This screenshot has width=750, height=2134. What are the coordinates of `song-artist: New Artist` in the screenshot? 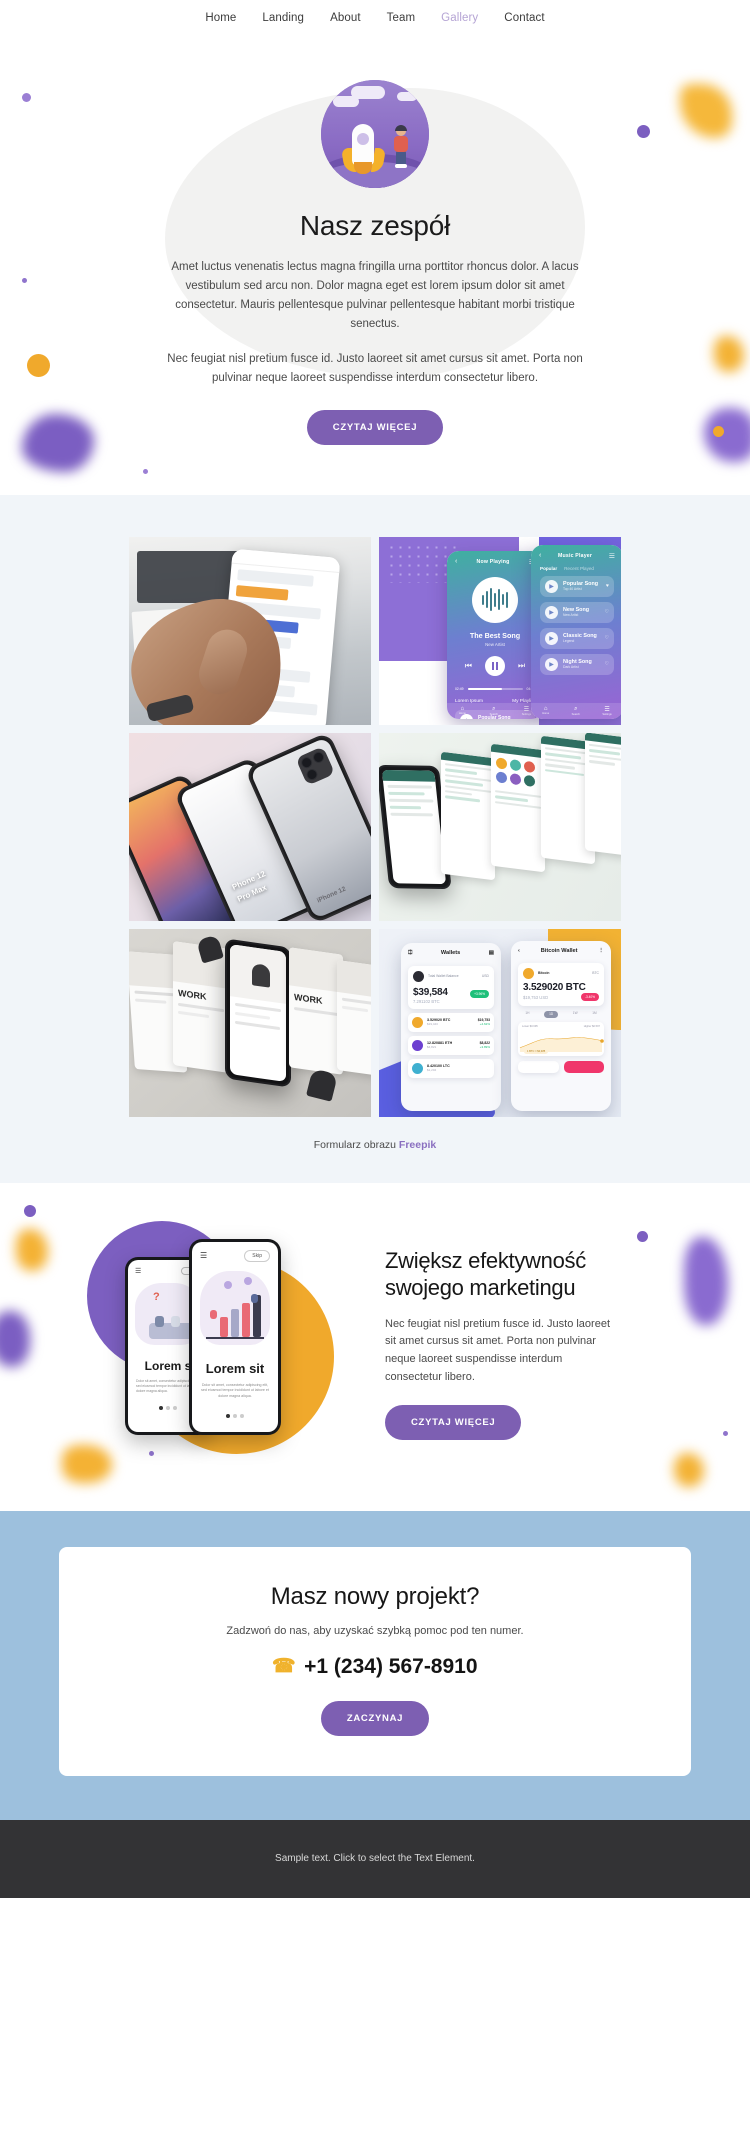 It's located at (495, 644).